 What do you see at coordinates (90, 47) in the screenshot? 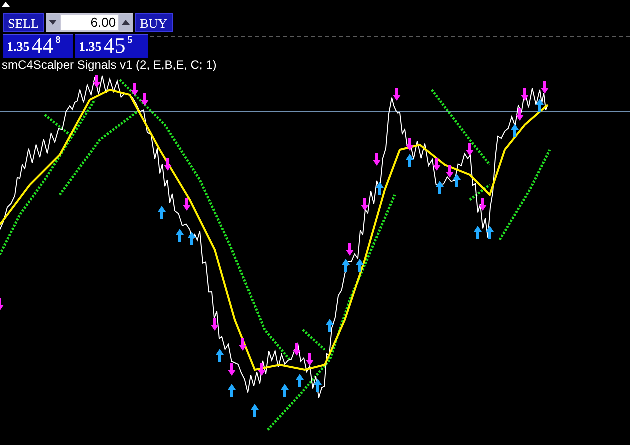
I see `ask-price-prefix: 1.35` at bounding box center [90, 47].